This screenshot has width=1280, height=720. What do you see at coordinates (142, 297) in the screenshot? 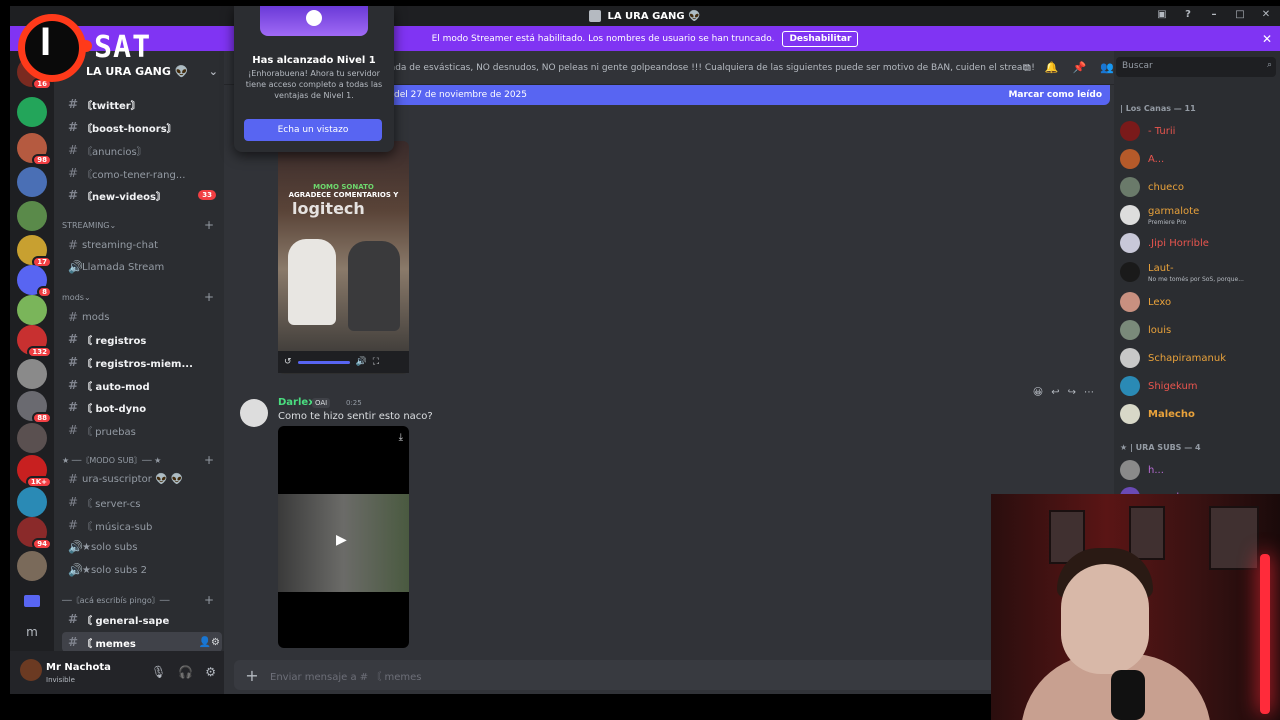
I see `category-mods: mods ⌄ +` at bounding box center [142, 297].